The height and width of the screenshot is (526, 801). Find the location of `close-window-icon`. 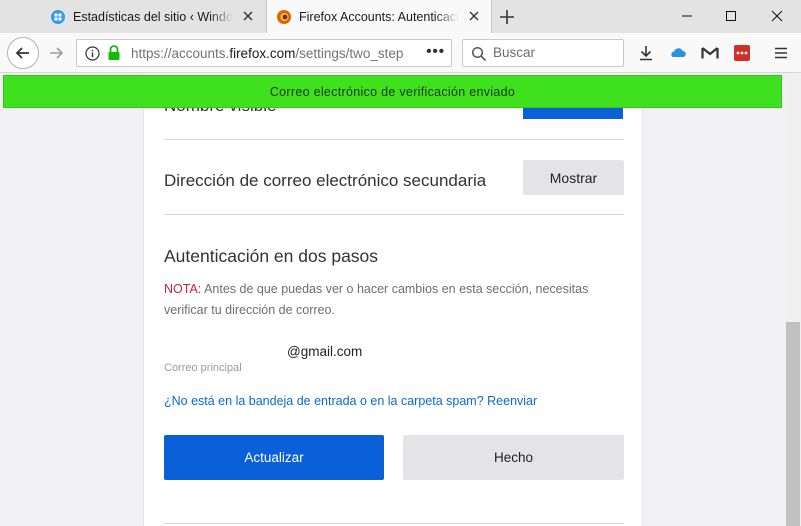

close-window-icon is located at coordinates (777, 16).